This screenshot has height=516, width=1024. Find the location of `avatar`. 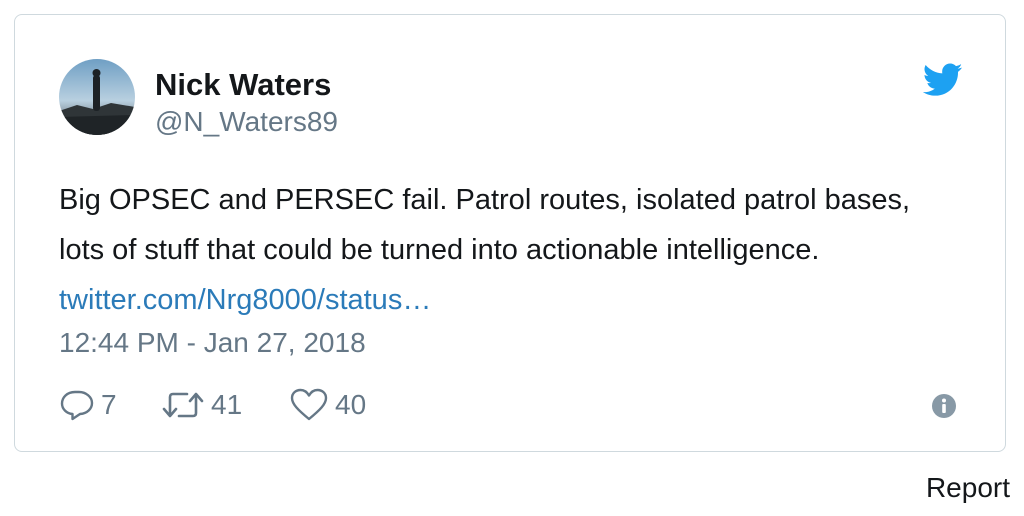

avatar is located at coordinates (97, 97).